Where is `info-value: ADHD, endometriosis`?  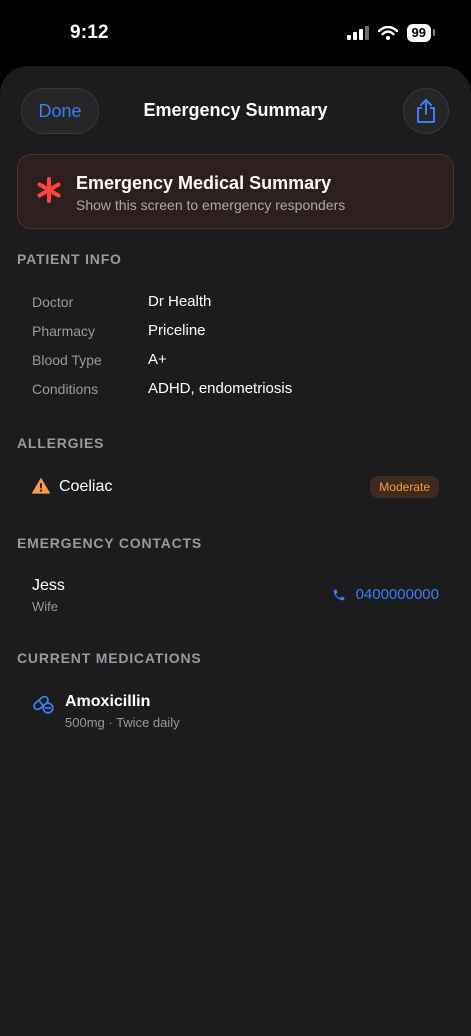 info-value: ADHD, endometriosis is located at coordinates (220, 388).